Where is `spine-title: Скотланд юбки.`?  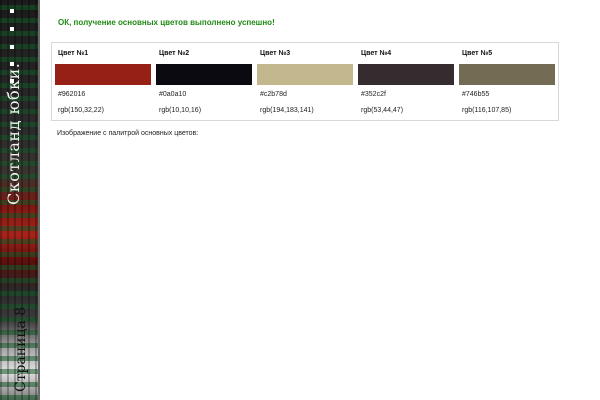 spine-title: Скотланд юбки. is located at coordinates (13, 133).